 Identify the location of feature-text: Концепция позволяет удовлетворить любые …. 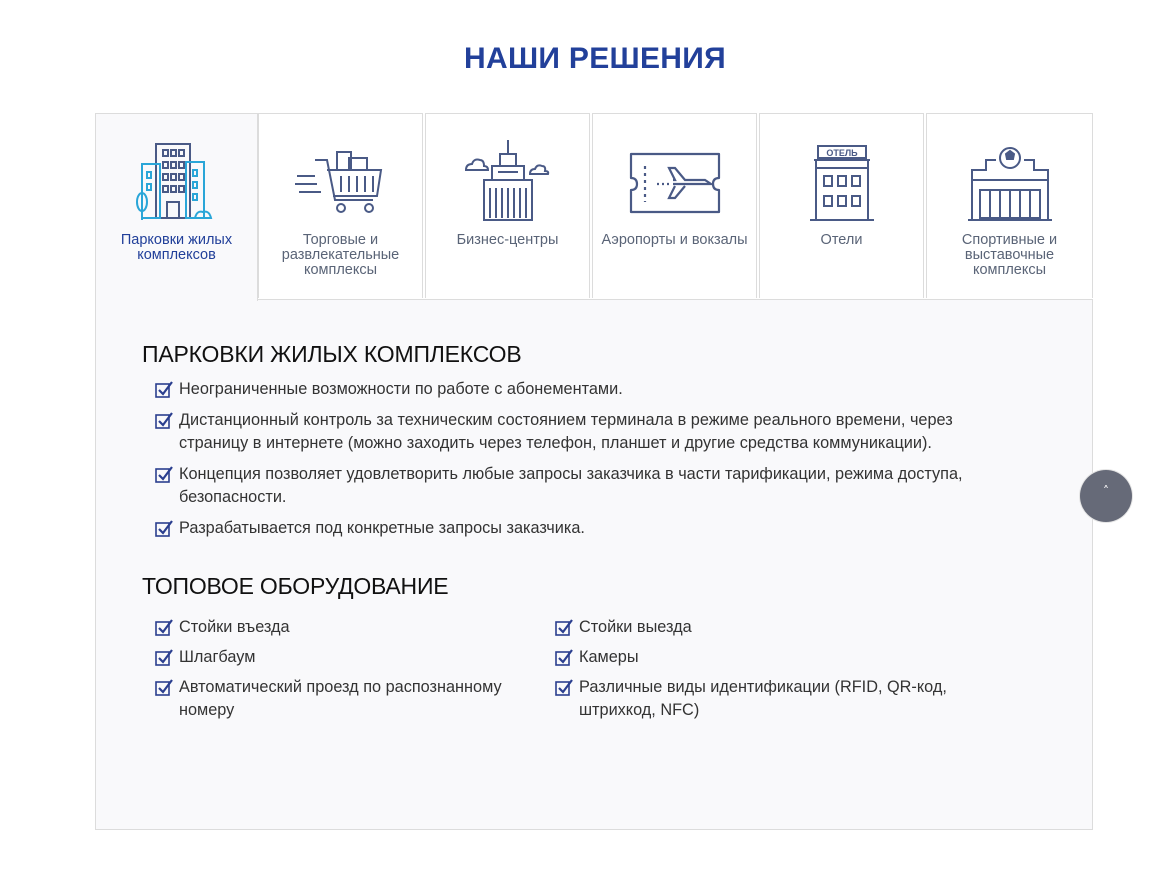
(571, 485).